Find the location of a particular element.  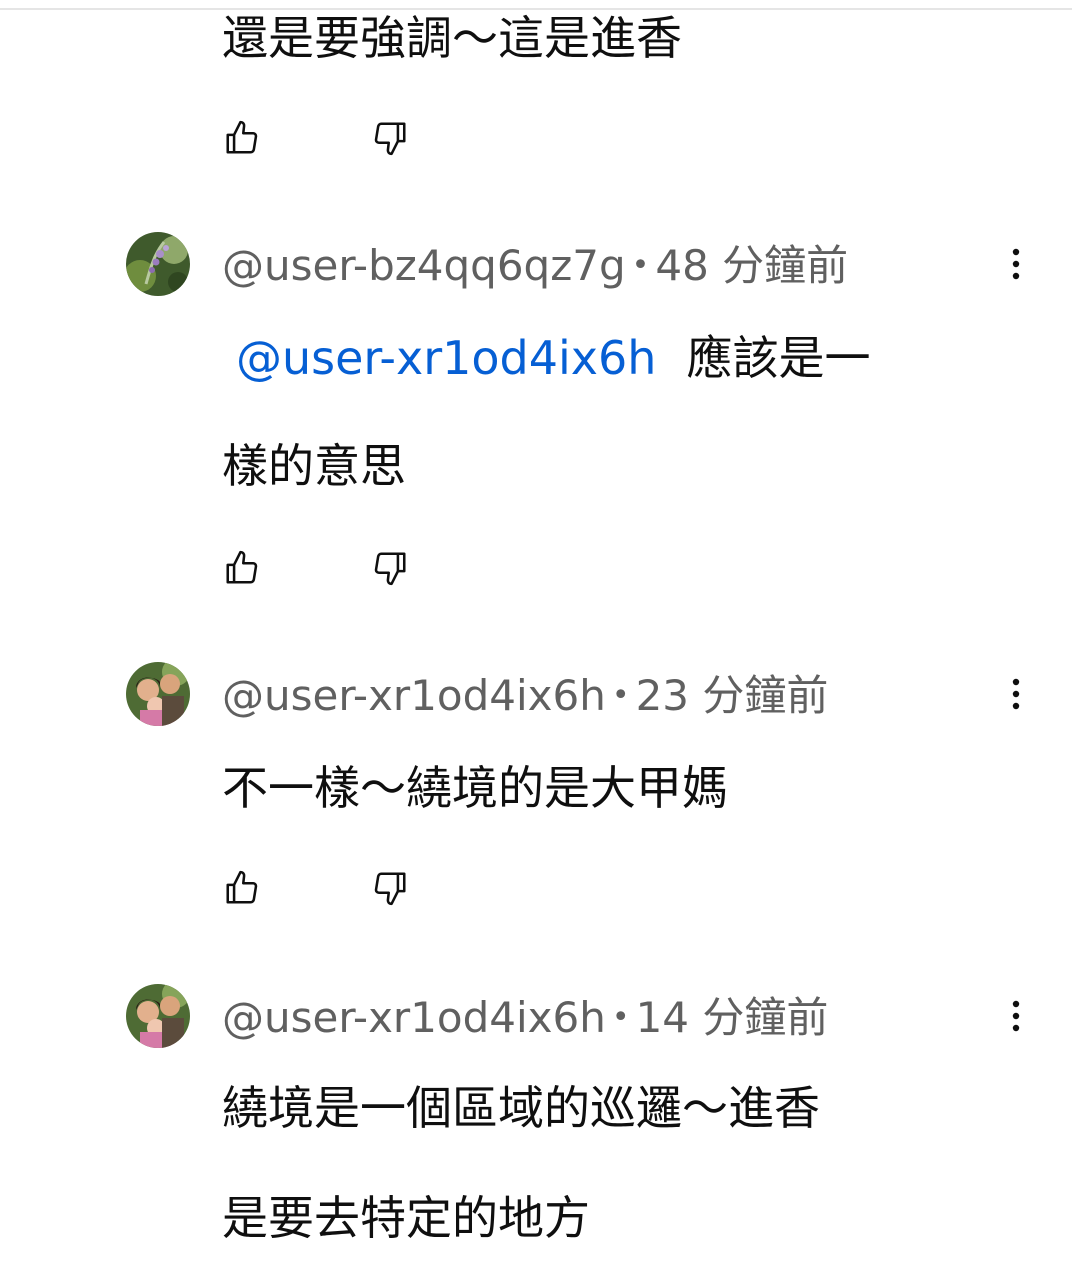

comment-text: 不一樣～繞境的是大甲媽 is located at coordinates (475, 788).